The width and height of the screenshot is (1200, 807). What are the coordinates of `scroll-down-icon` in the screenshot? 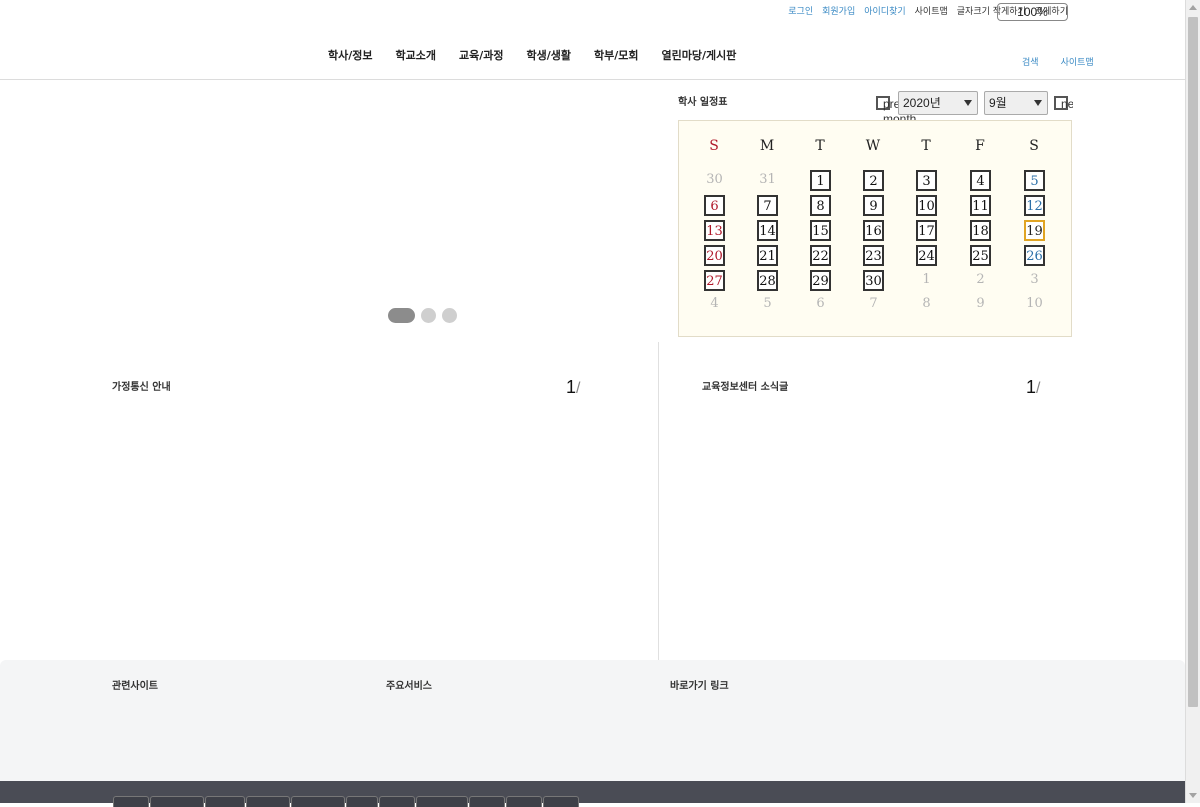 It's located at (1193, 795).